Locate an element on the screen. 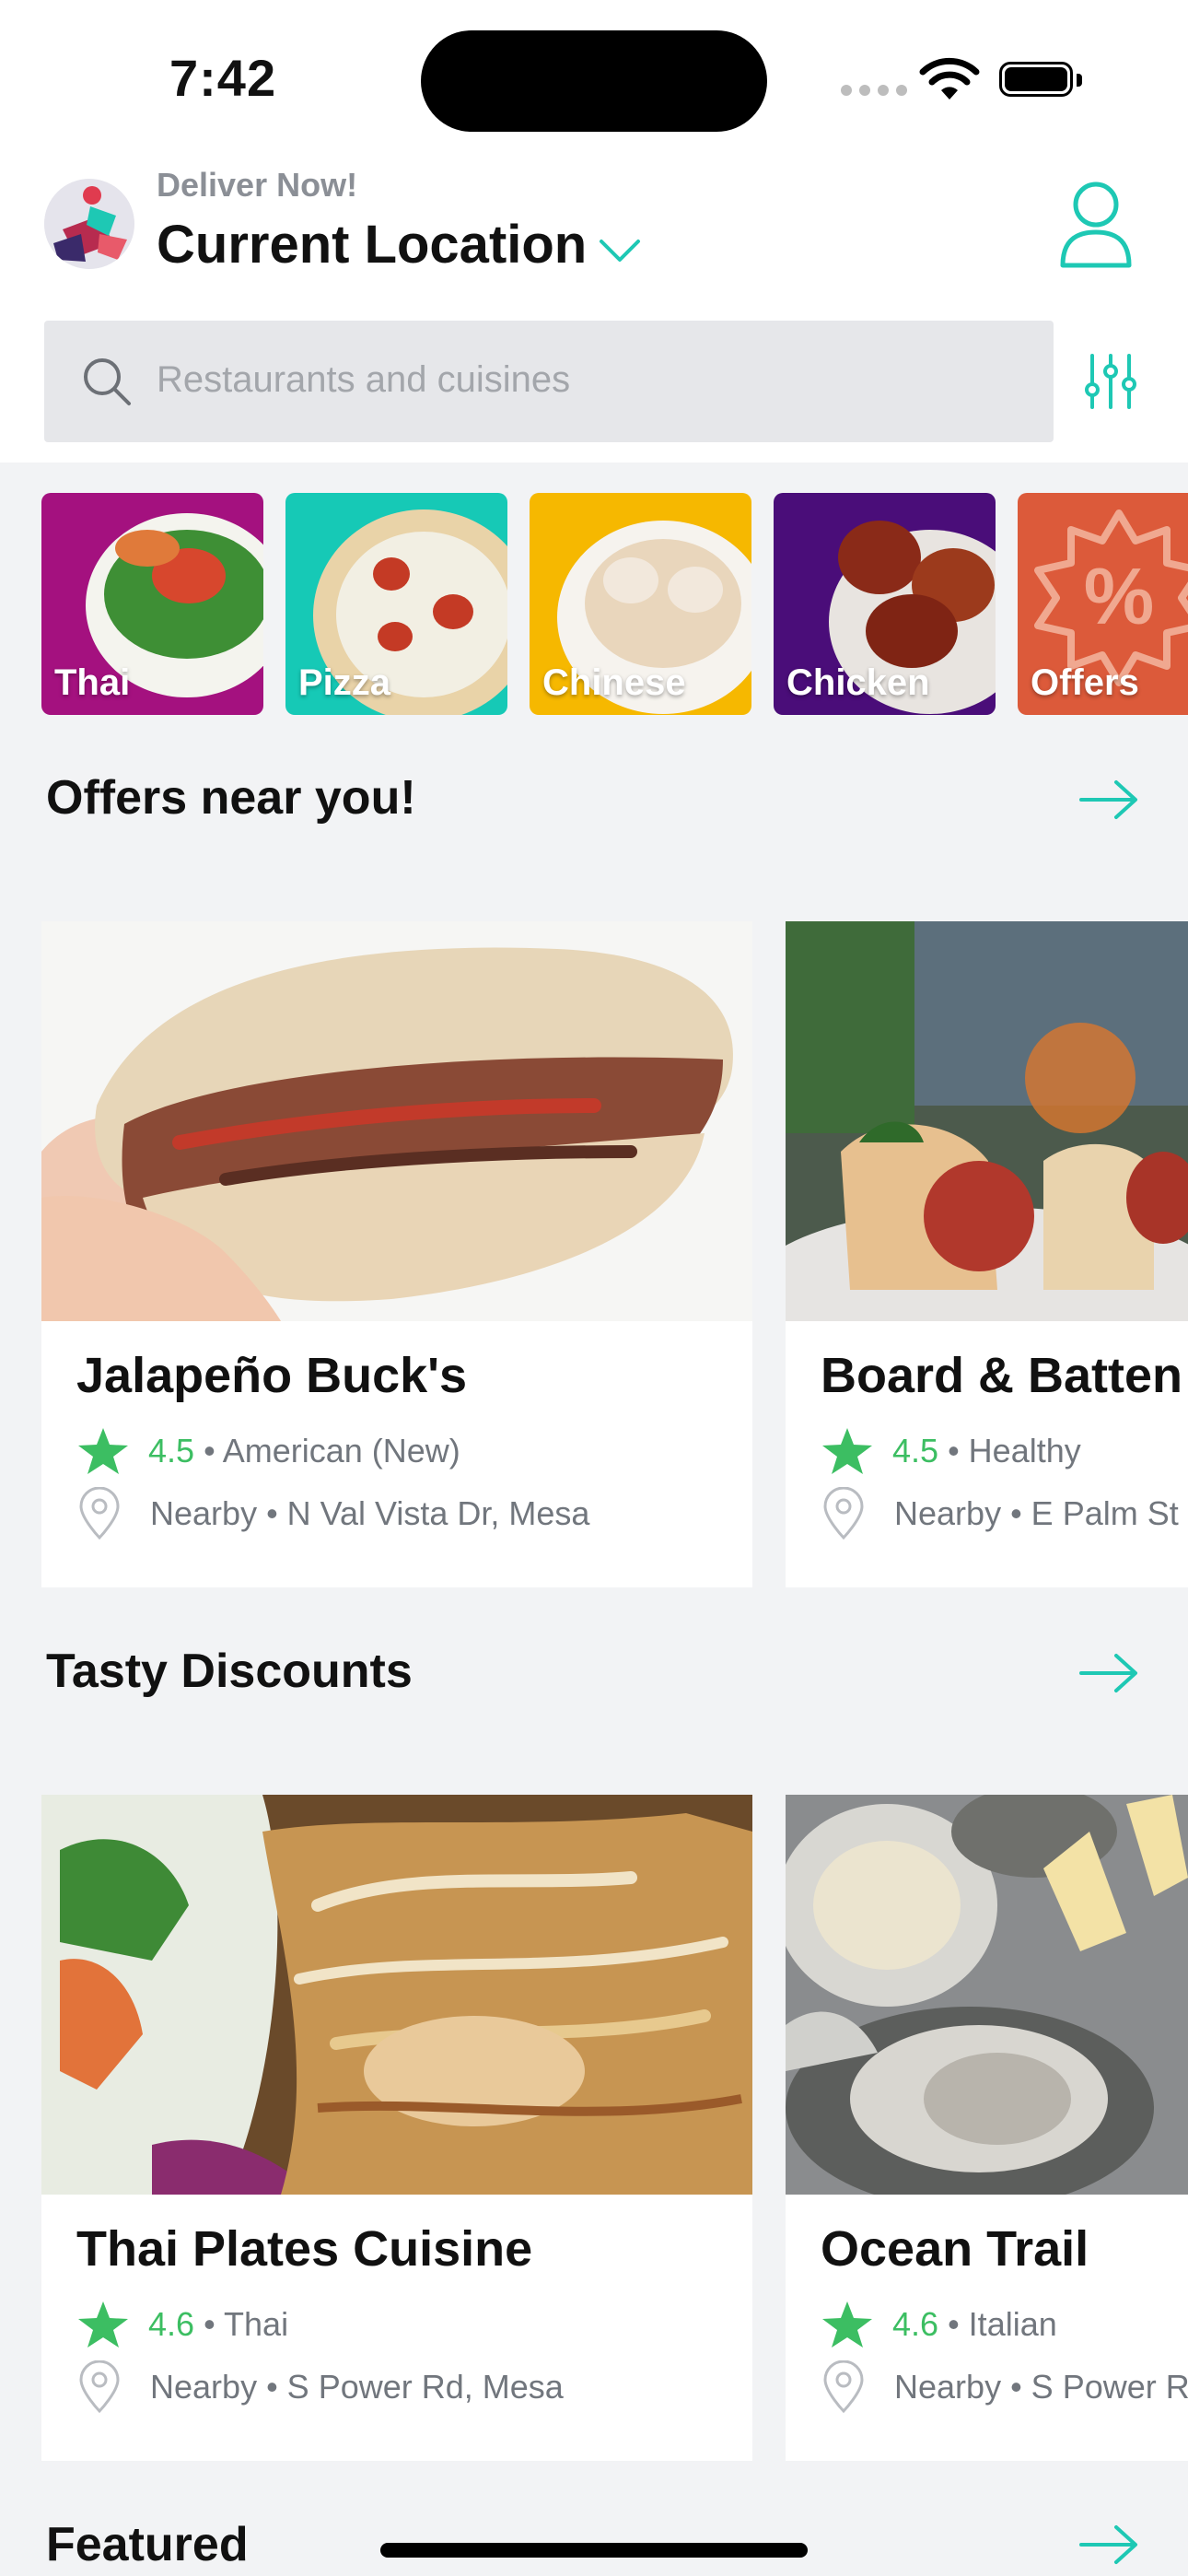 This screenshot has height=2576, width=1188. search-input: Restaurants and cuisines is located at coordinates (549, 381).